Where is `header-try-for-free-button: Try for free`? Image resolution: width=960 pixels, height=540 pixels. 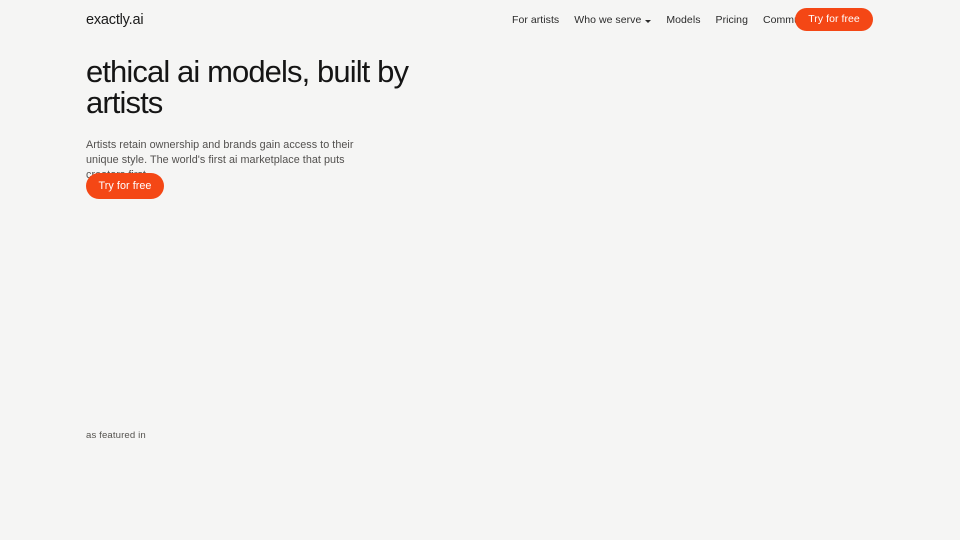 header-try-for-free-button: Try for free is located at coordinates (834, 19).